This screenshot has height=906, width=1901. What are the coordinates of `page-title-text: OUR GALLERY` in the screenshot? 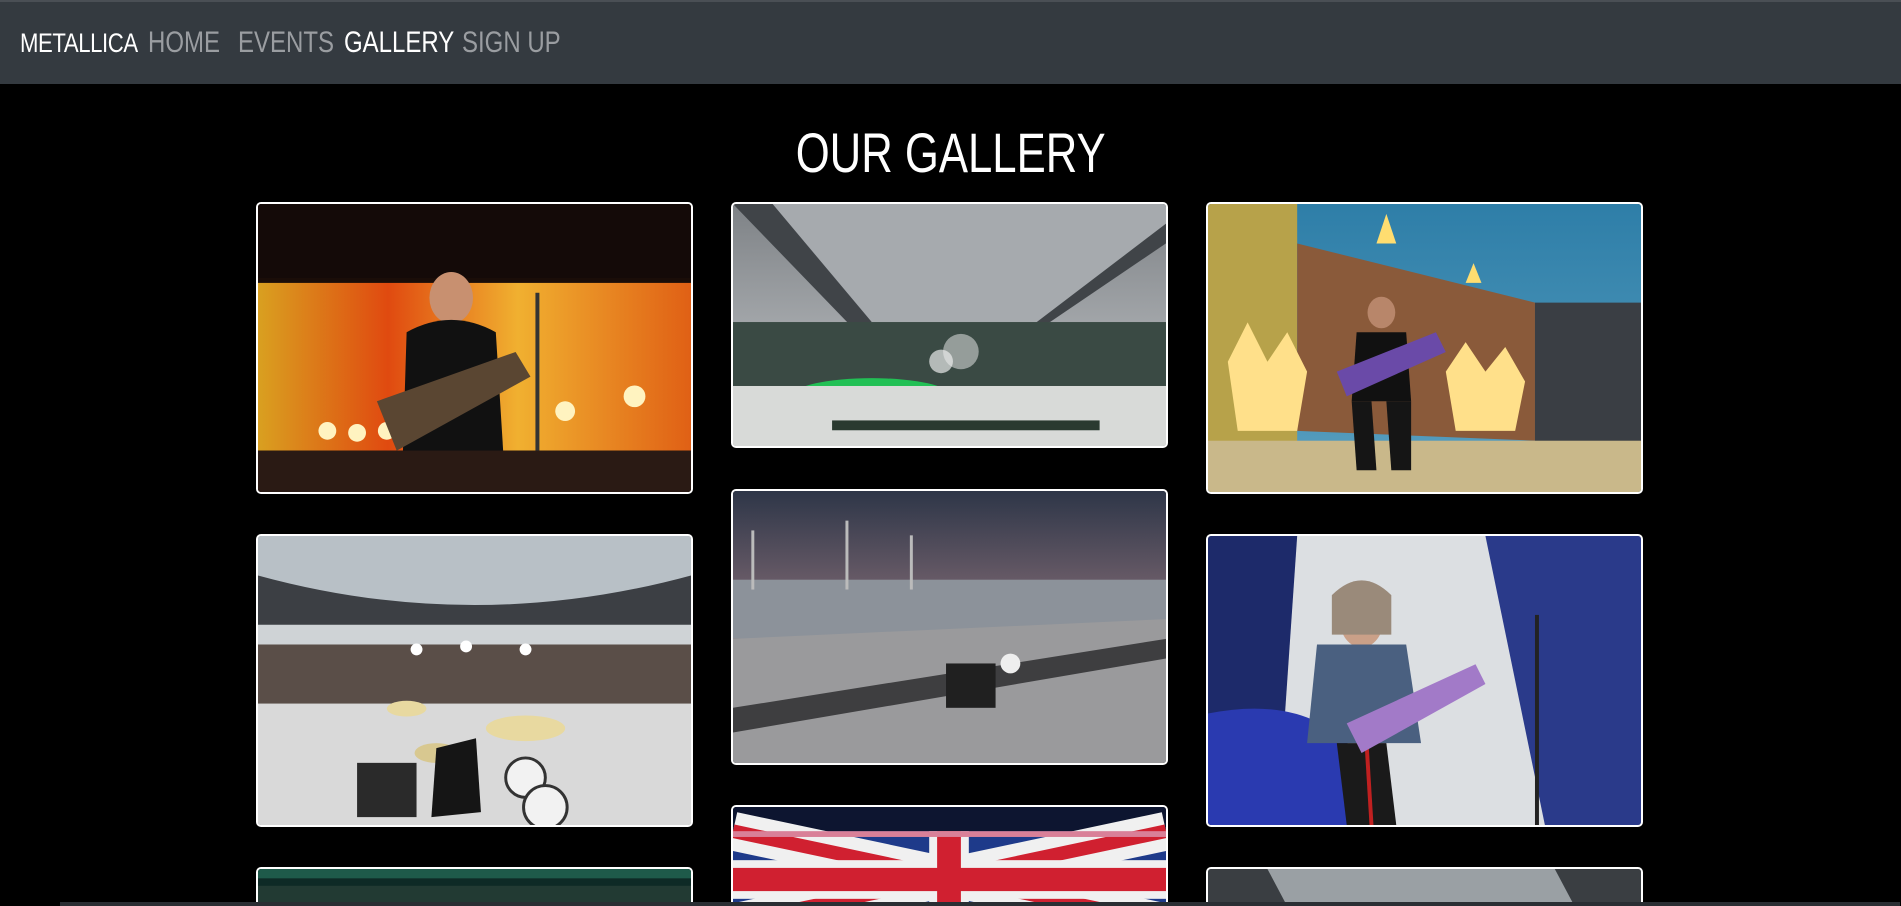 It's located at (950, 152).